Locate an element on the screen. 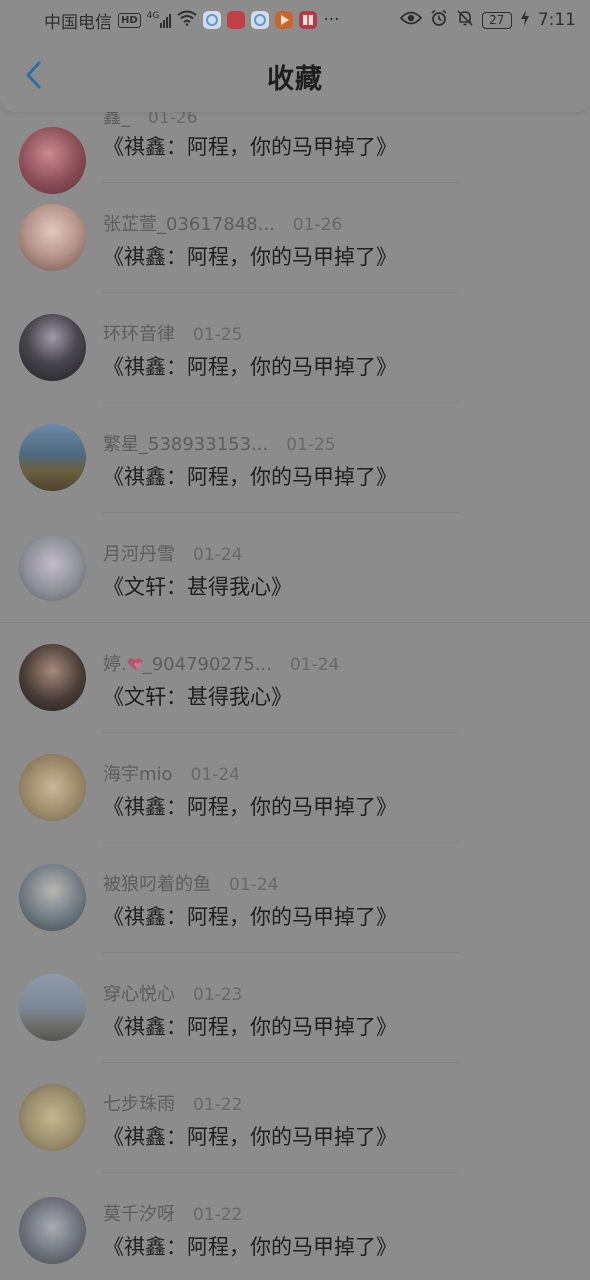  back-button is located at coordinates (33, 77).